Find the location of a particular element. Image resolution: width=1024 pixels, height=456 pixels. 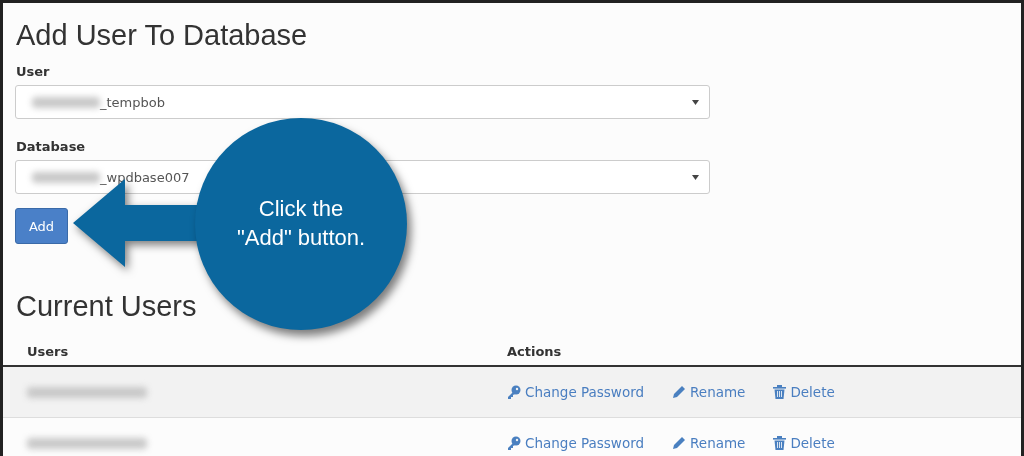

field-label: Database is located at coordinates (51, 146).